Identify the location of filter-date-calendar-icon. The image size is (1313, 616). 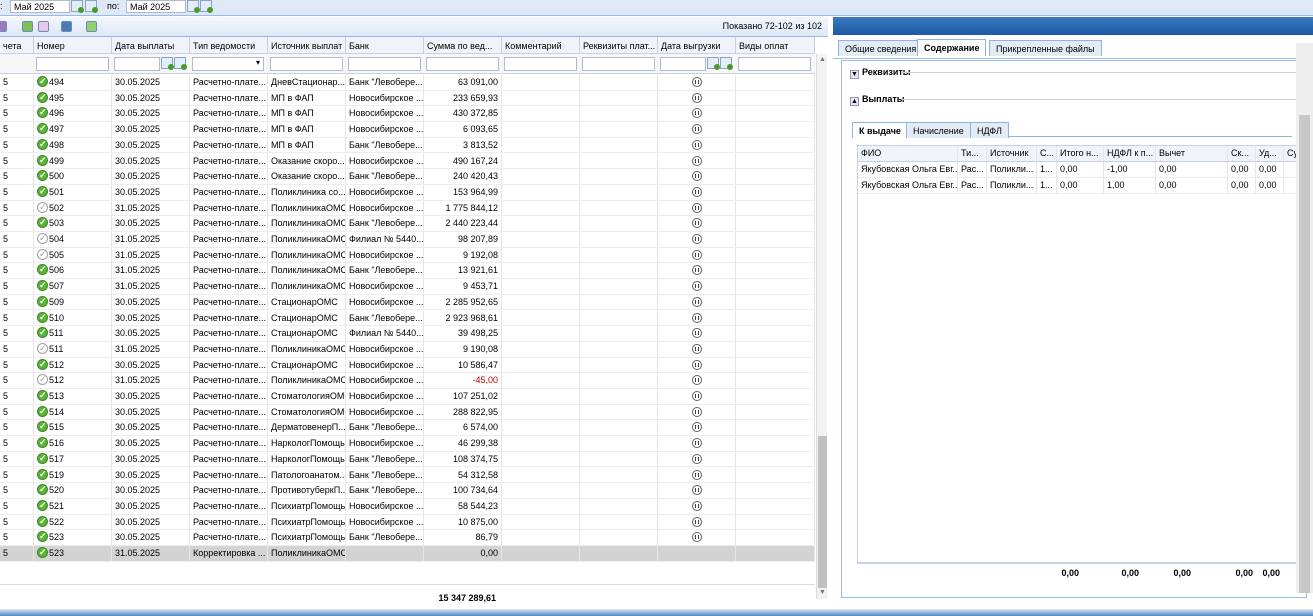
(167, 63).